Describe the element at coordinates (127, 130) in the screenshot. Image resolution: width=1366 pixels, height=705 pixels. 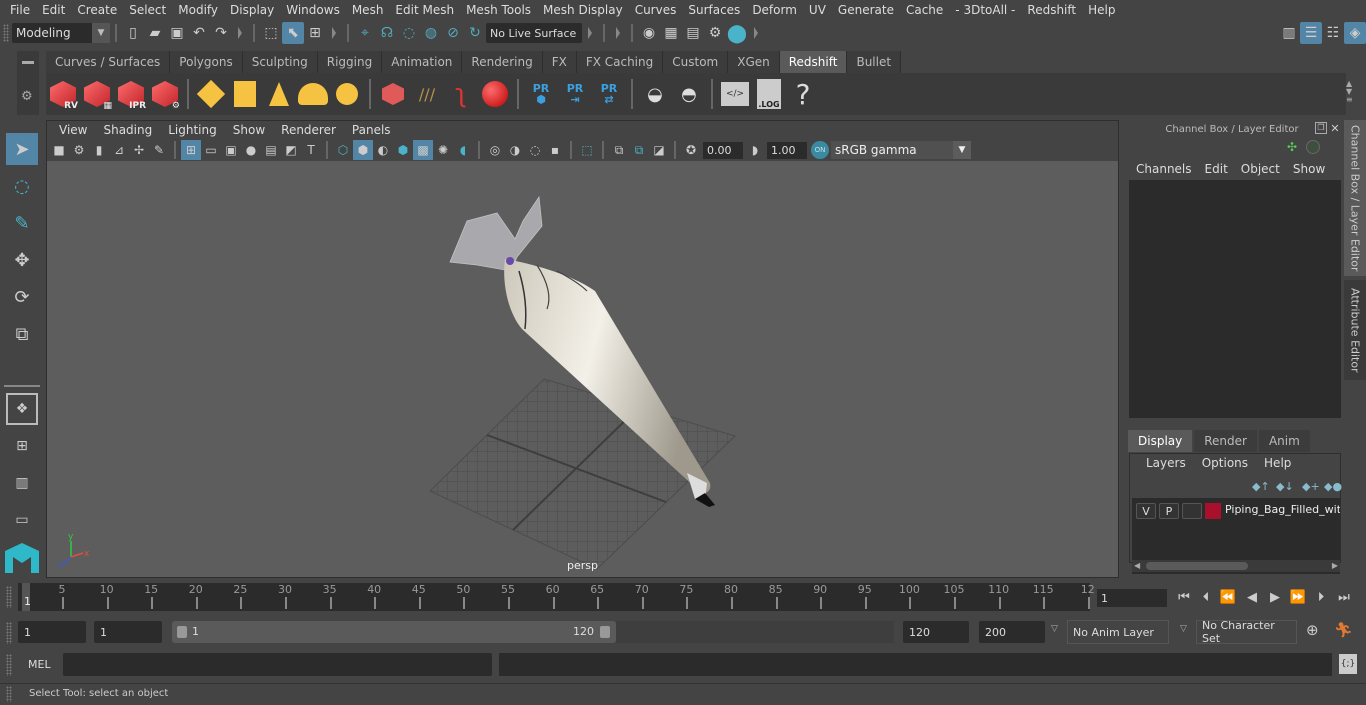
I see `vp-menu-shading: Shading` at that location.